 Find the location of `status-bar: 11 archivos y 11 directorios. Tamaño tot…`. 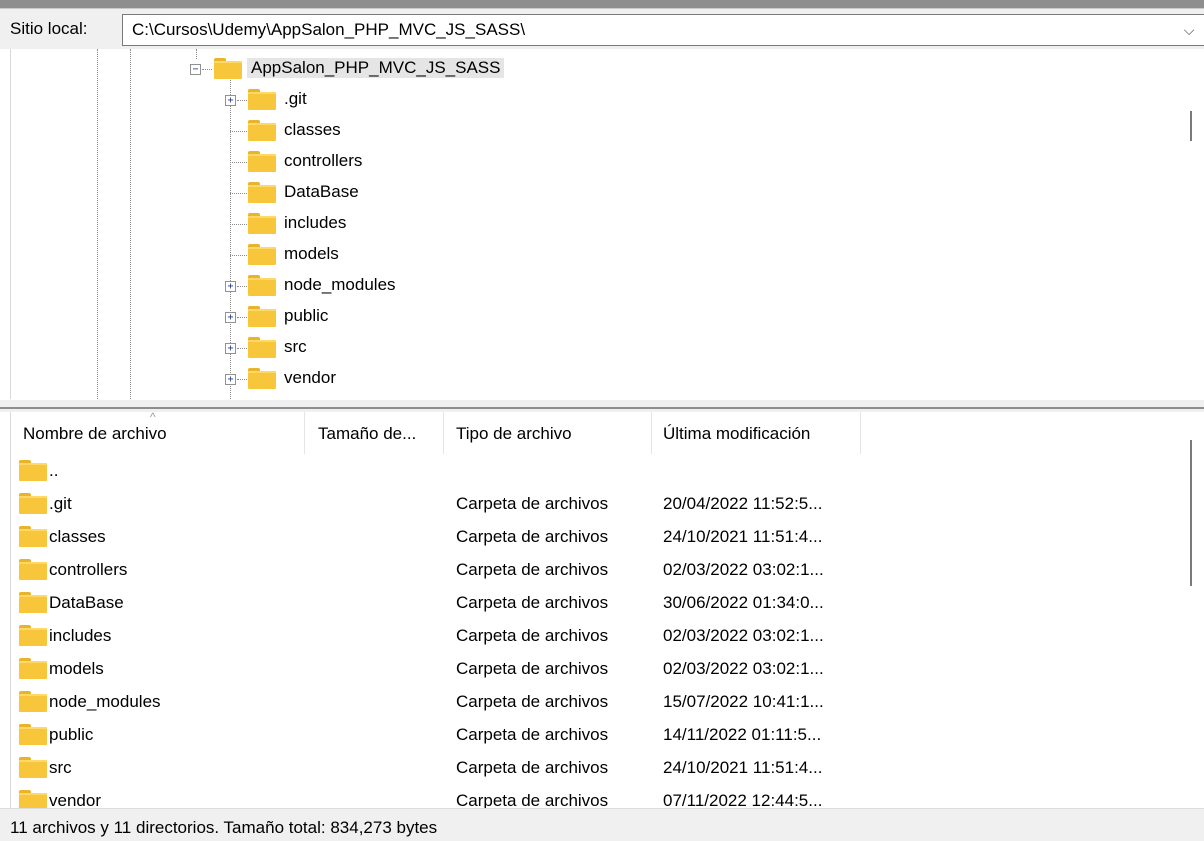

status-bar: 11 archivos y 11 directorios. Tamaño tot… is located at coordinates (602, 824).